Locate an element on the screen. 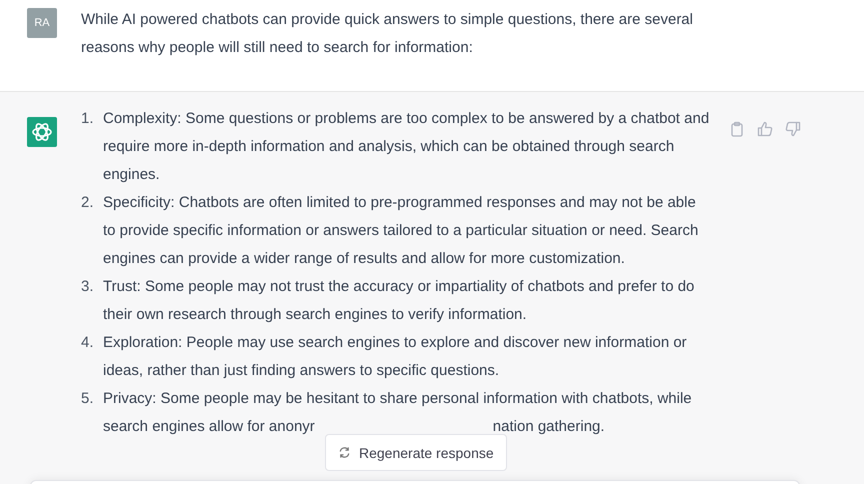 The height and width of the screenshot is (484, 864). list-number: 2. is located at coordinates (88, 203).